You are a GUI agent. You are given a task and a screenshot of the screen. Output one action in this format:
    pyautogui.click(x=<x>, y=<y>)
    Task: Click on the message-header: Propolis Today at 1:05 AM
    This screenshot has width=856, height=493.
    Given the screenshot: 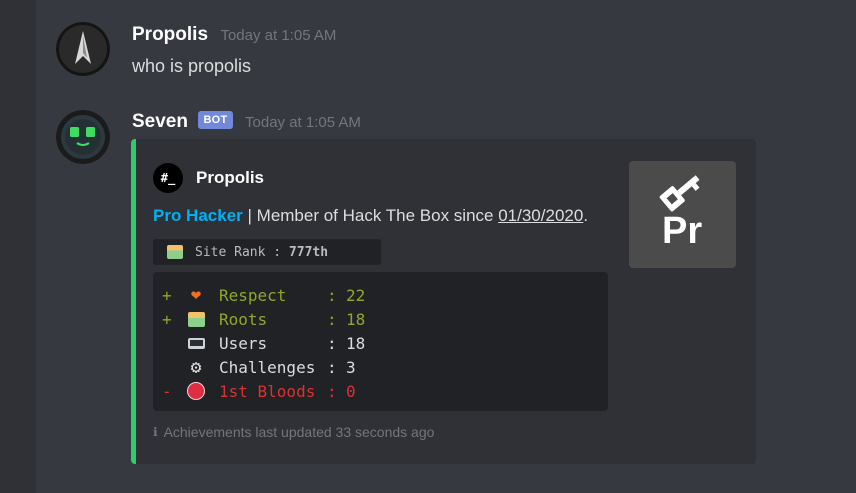 What is the action you would take?
    pyautogui.click(x=234, y=35)
    